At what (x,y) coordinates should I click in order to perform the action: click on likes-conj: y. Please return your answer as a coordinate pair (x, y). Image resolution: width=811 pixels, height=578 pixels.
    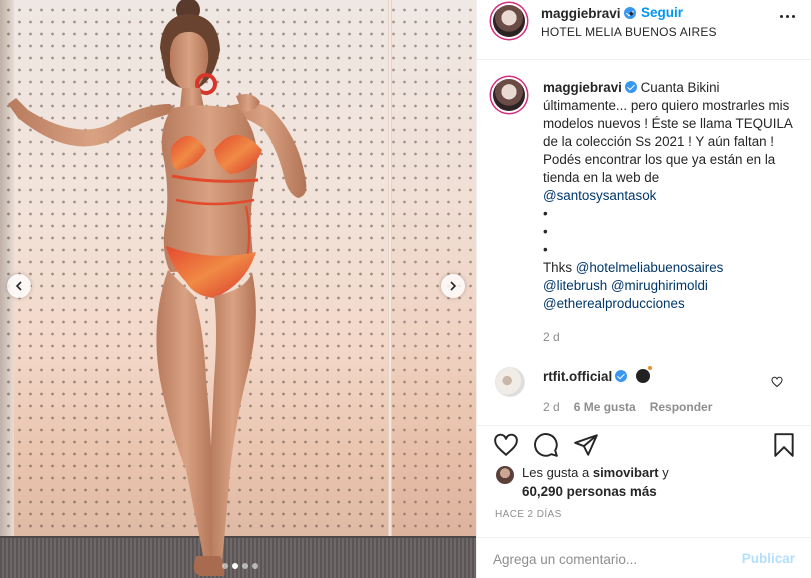
    Looking at the image, I should click on (665, 472).